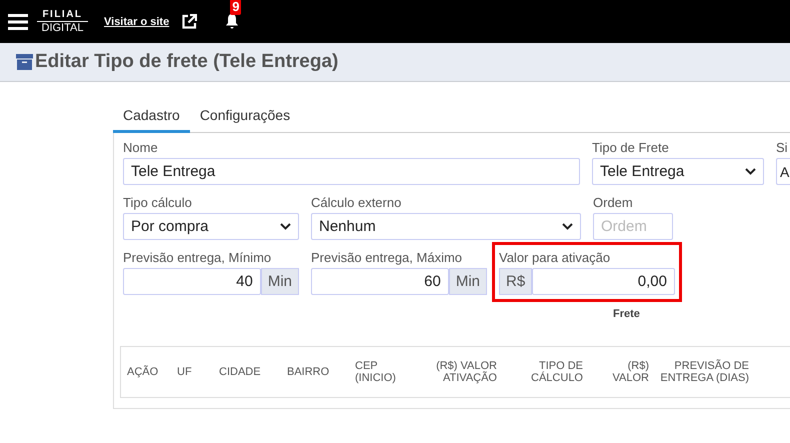 Image resolution: width=790 pixels, height=443 pixels. Describe the element at coordinates (240, 372) in the screenshot. I see `column-header: CIDADE` at that location.